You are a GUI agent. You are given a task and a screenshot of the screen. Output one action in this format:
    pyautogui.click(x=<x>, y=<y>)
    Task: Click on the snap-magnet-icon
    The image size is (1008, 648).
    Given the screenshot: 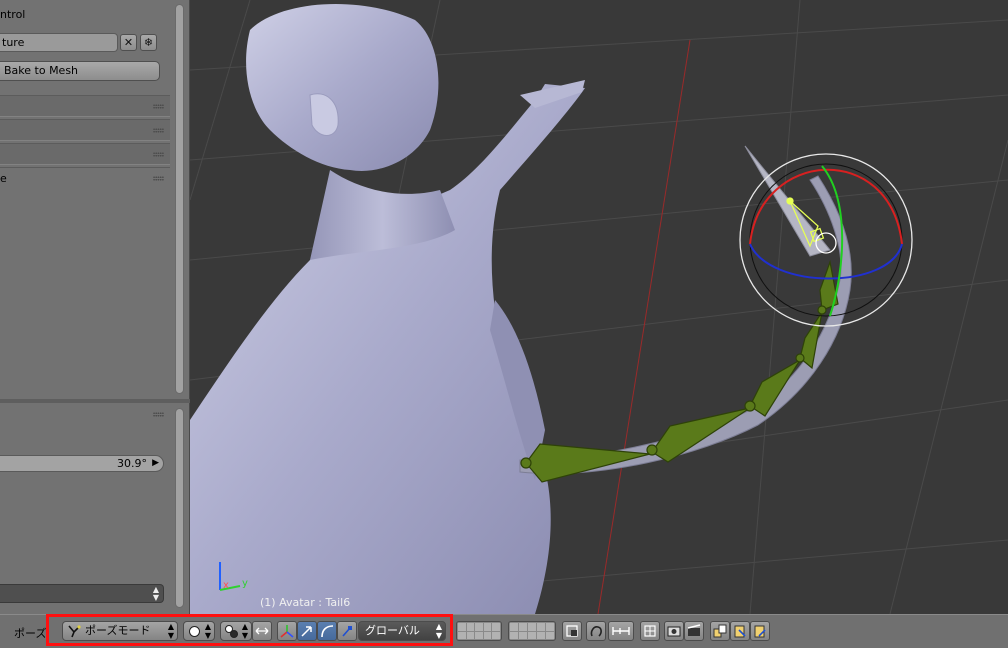 What is the action you would take?
    pyautogui.click(x=596, y=631)
    